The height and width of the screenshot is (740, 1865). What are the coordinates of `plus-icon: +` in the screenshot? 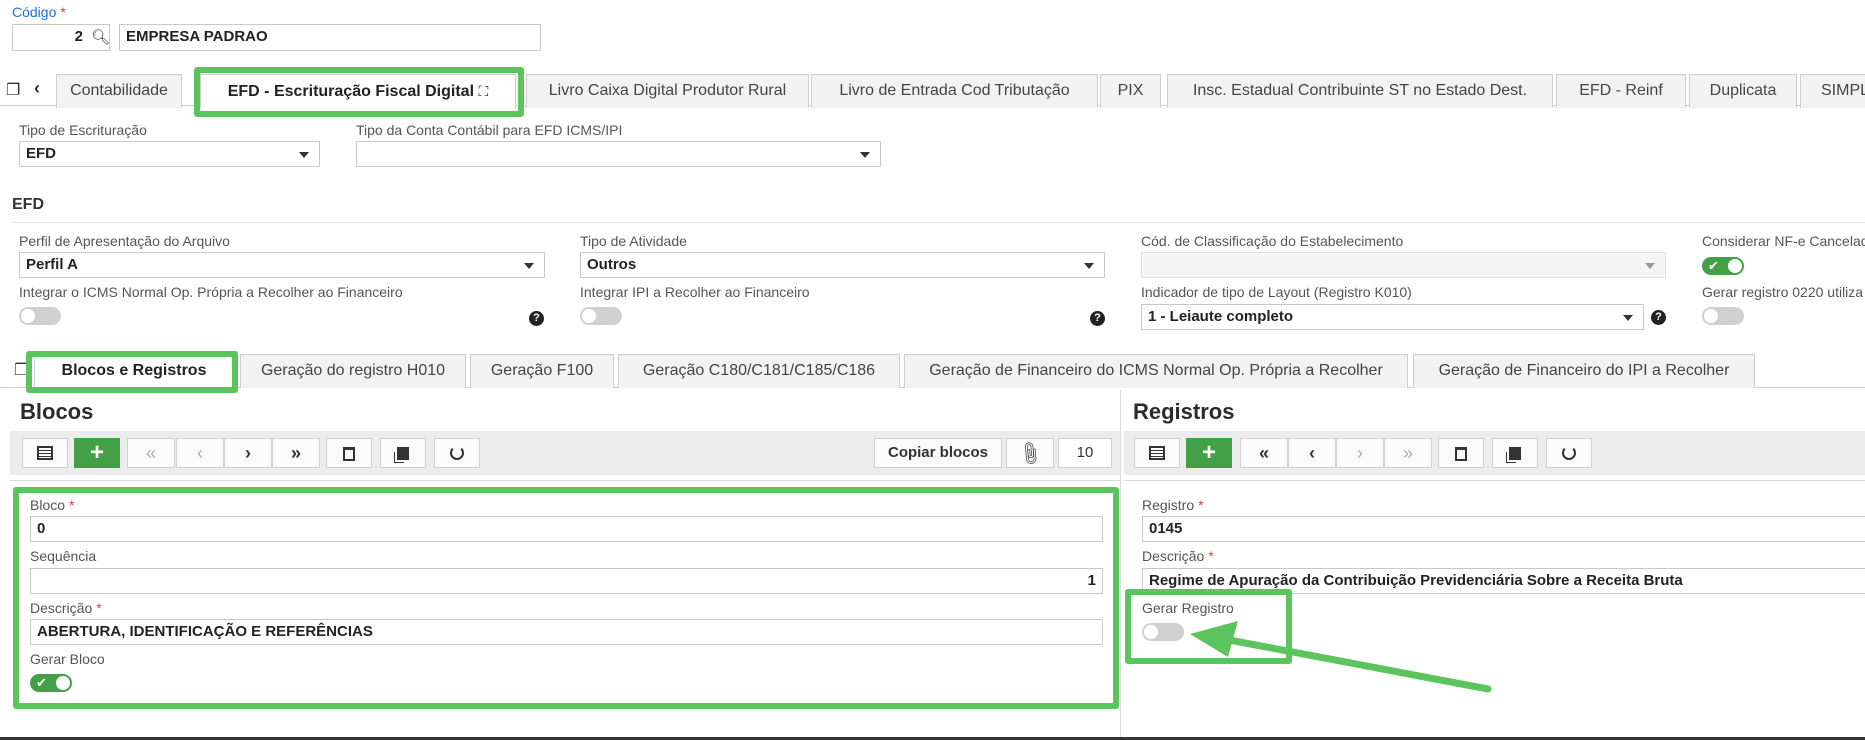 It's located at (1208, 452).